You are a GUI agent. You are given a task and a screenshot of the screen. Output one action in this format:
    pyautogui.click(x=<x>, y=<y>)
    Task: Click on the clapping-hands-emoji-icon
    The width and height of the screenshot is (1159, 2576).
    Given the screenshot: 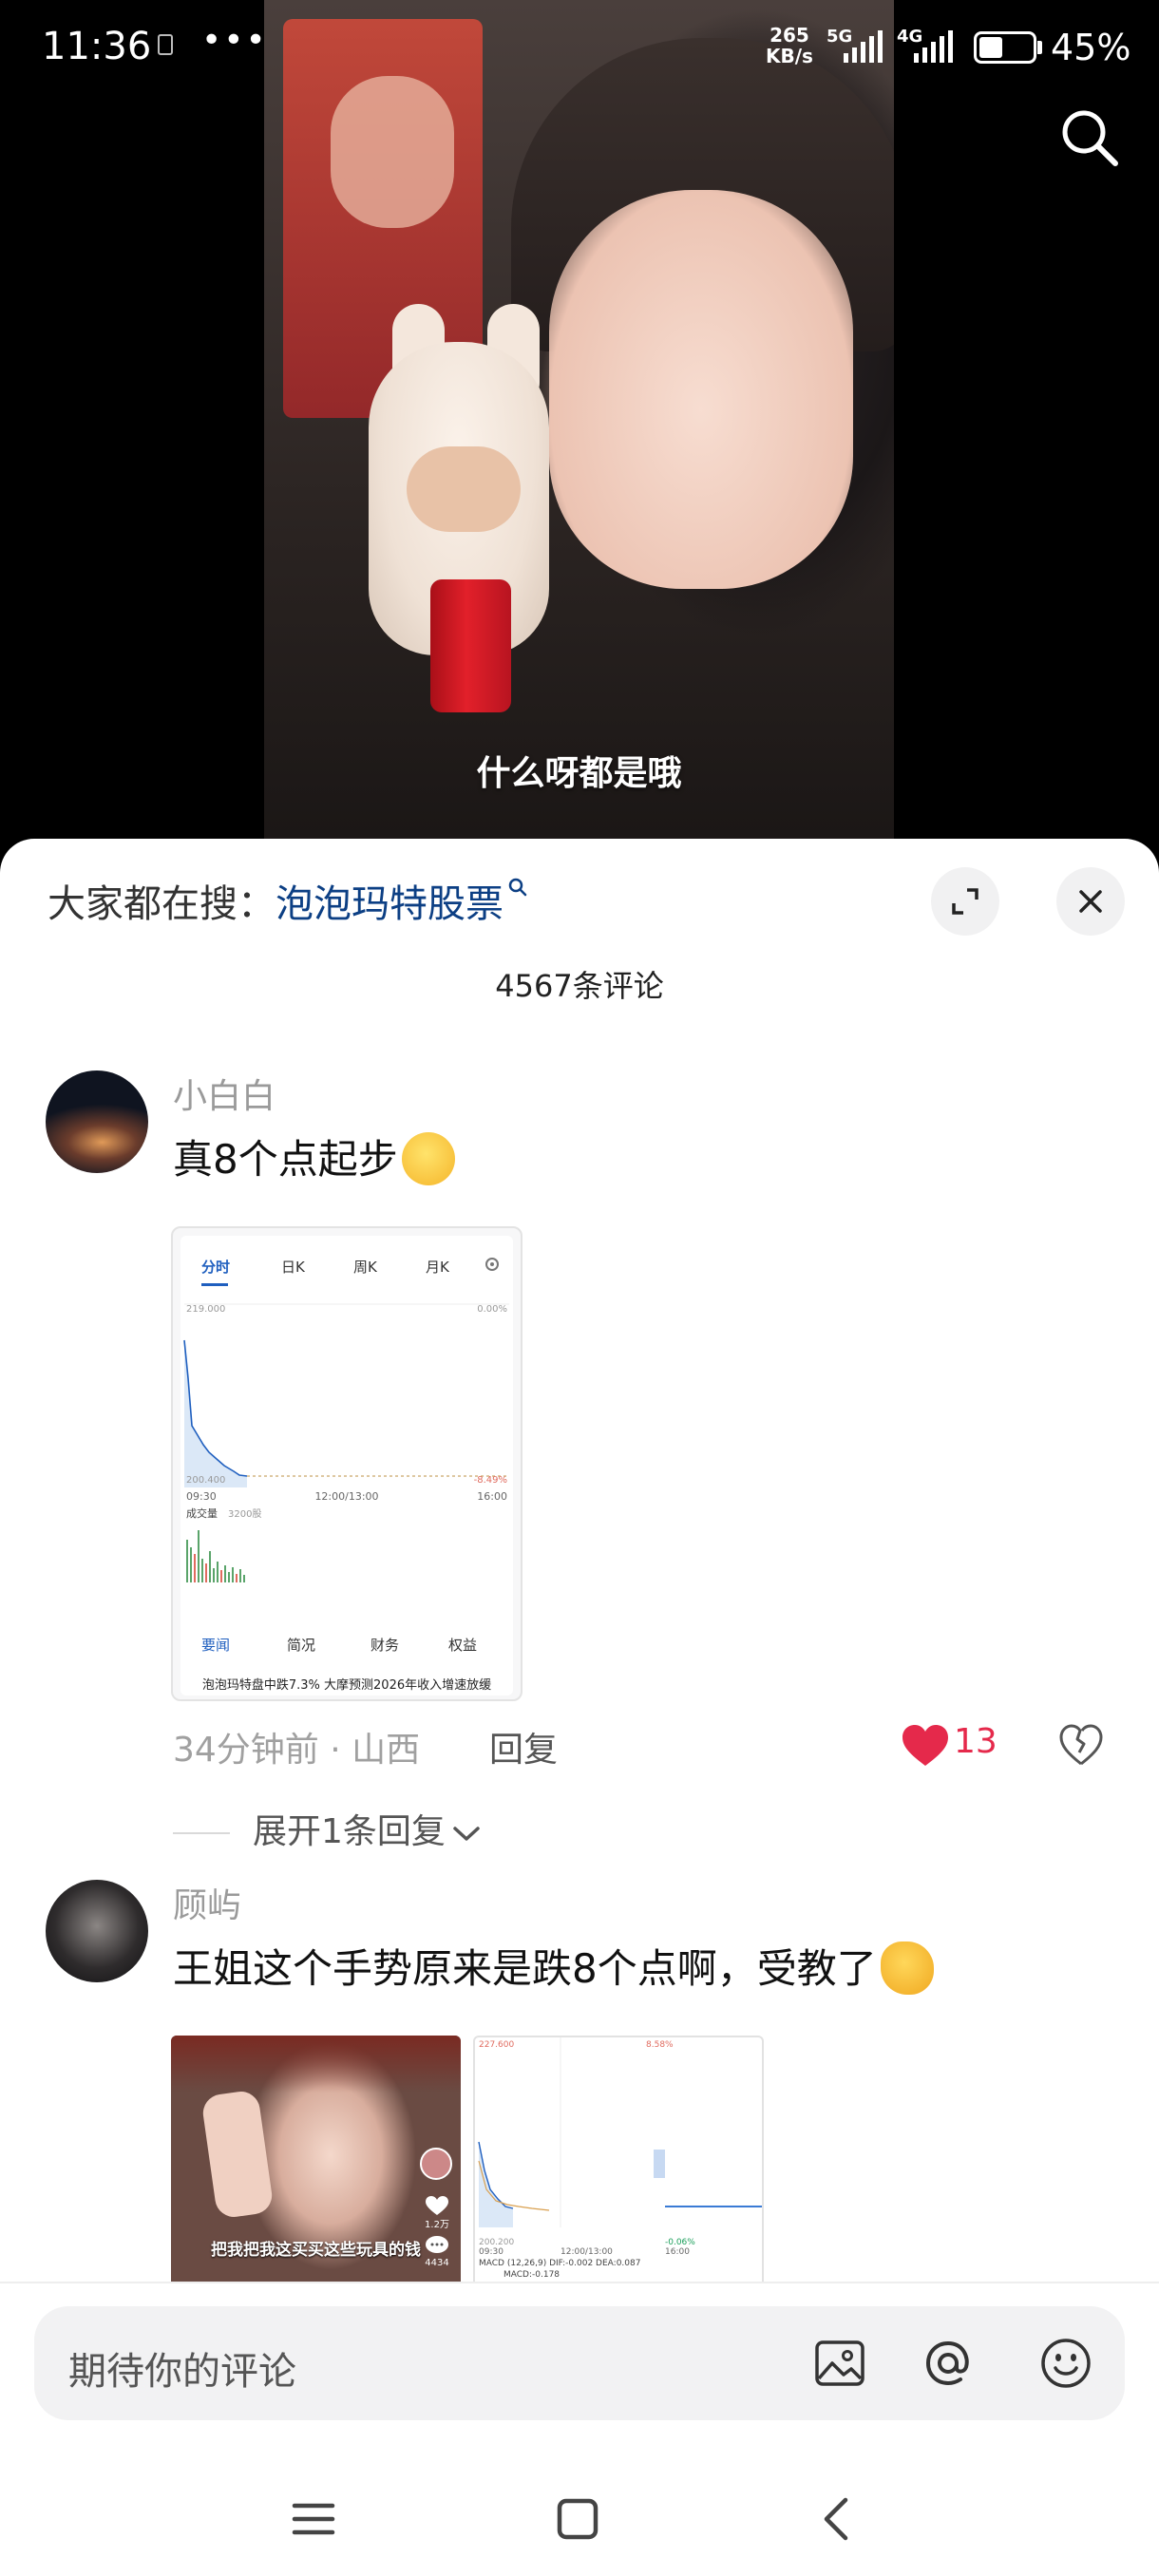 What is the action you would take?
    pyautogui.click(x=907, y=1968)
    